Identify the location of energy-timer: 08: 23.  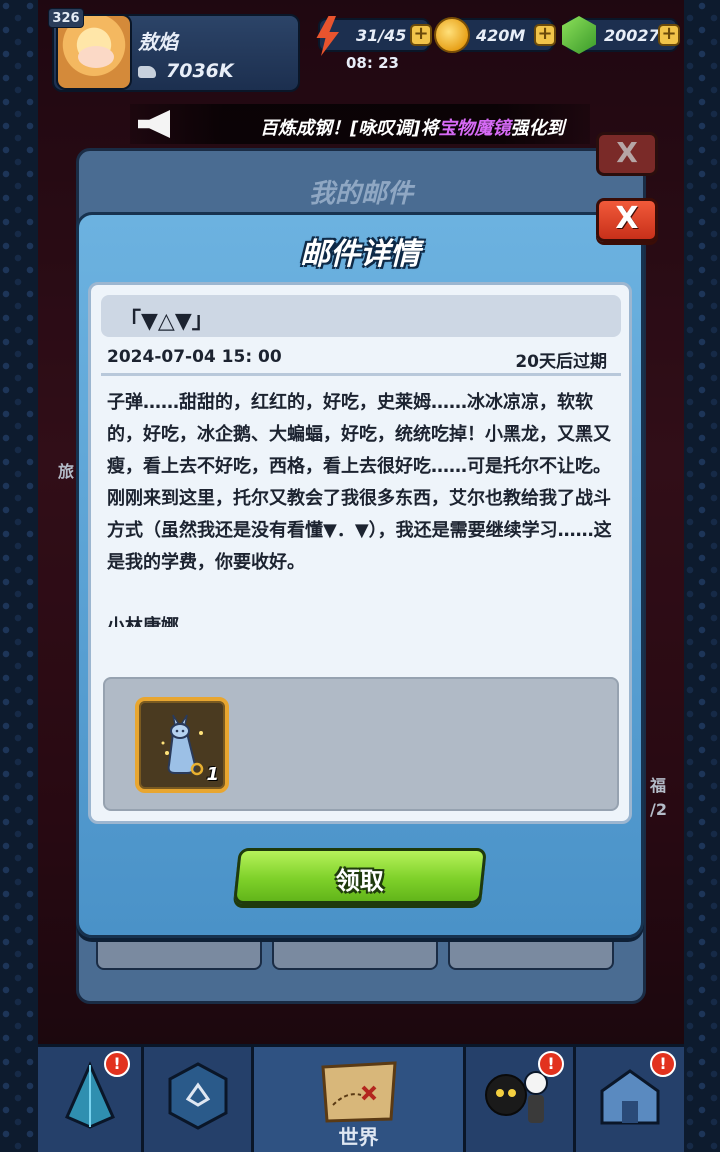
(372, 63).